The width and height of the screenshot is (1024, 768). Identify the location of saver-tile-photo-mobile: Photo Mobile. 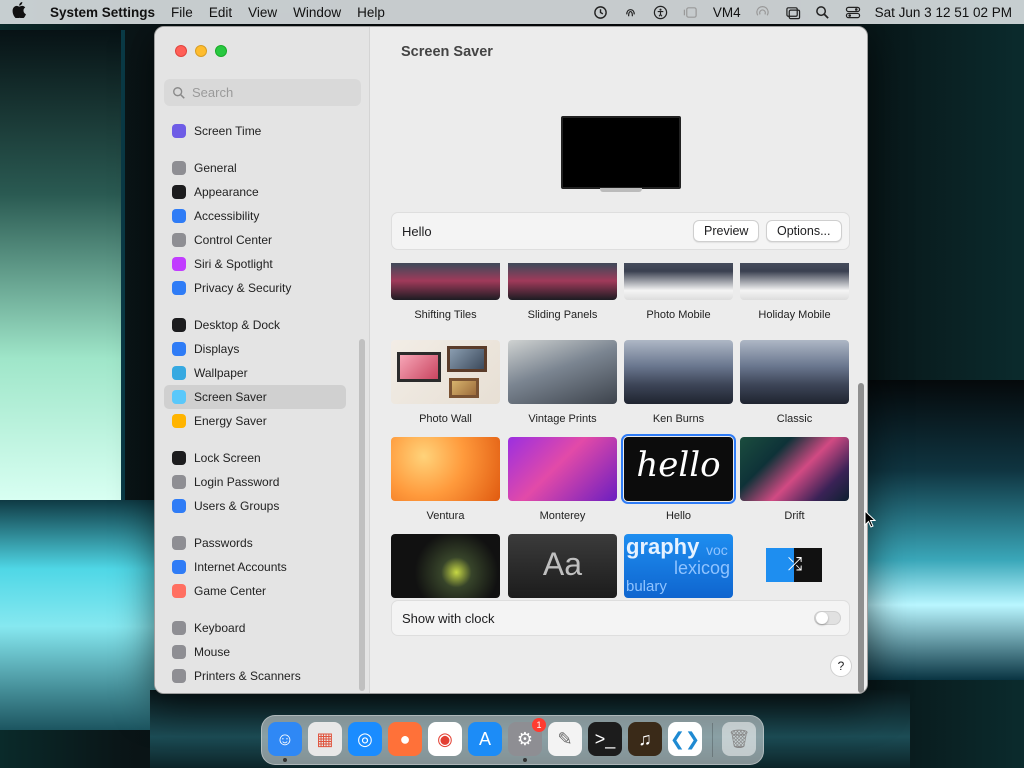
(678, 292).